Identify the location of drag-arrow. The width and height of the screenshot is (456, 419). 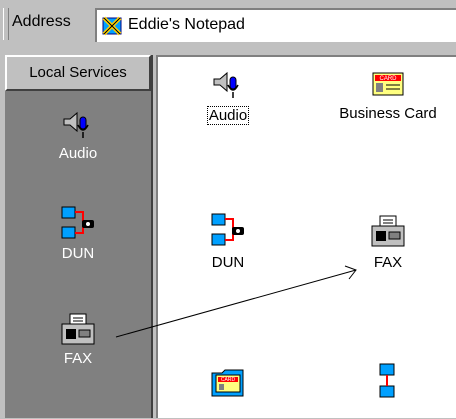
(236, 301).